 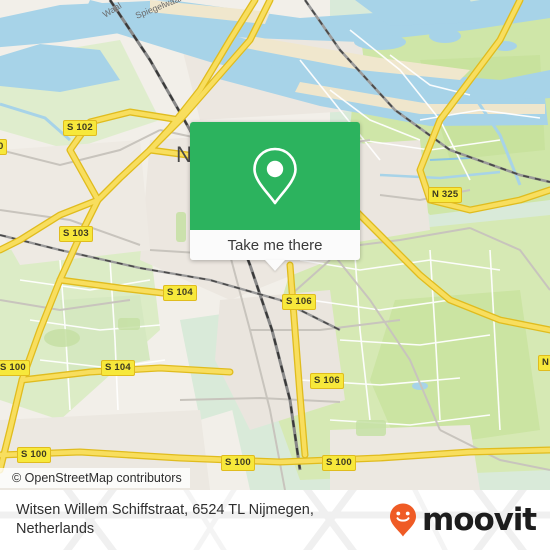 I want to click on moovit-logo: moovit, so click(x=462, y=519).